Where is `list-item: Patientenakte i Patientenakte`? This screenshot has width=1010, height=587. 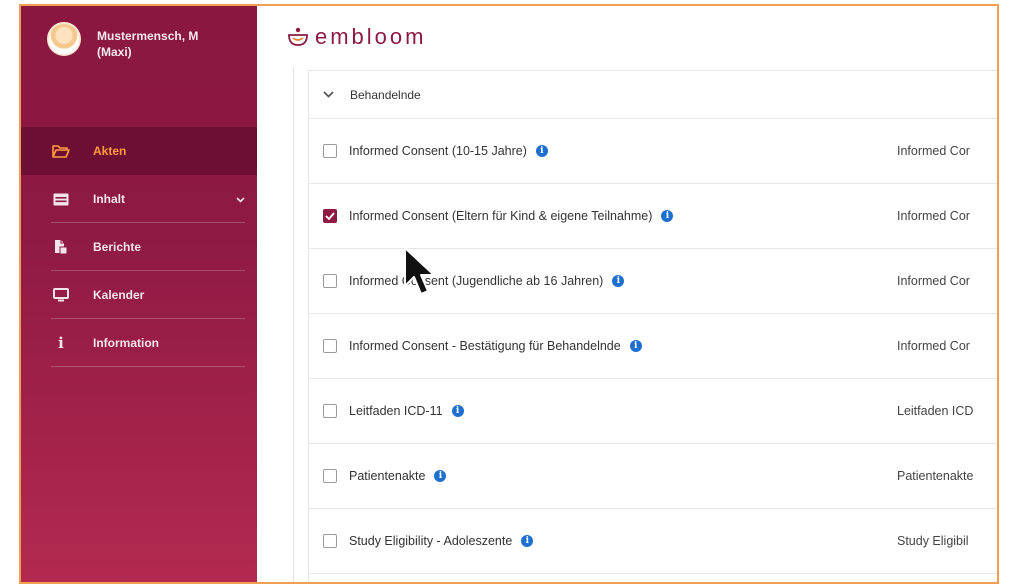 list-item: Patientenakte i Patientenakte is located at coordinates (653, 476).